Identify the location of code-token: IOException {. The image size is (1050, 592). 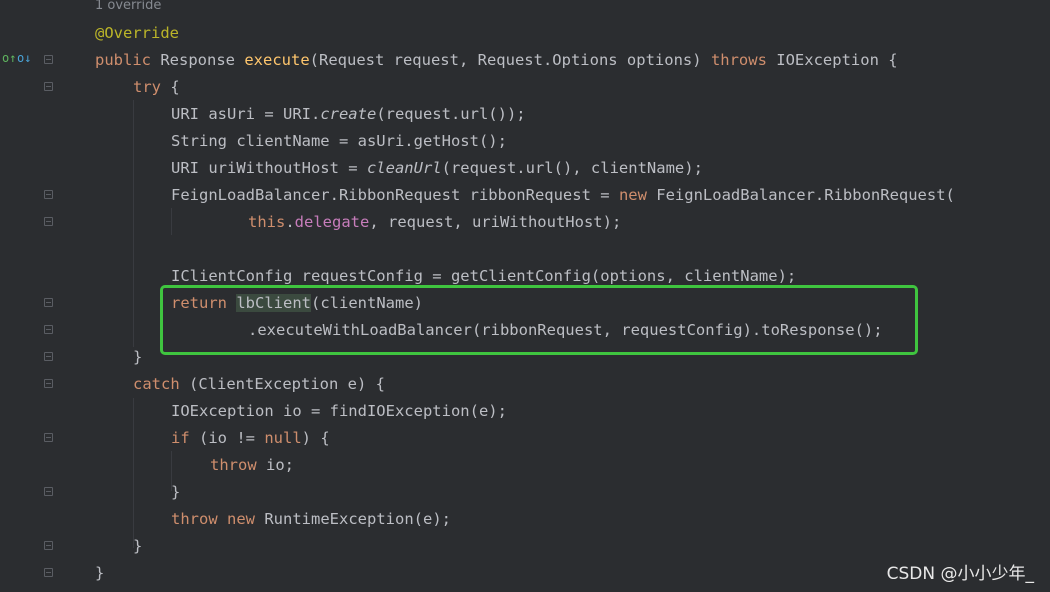
(832, 60).